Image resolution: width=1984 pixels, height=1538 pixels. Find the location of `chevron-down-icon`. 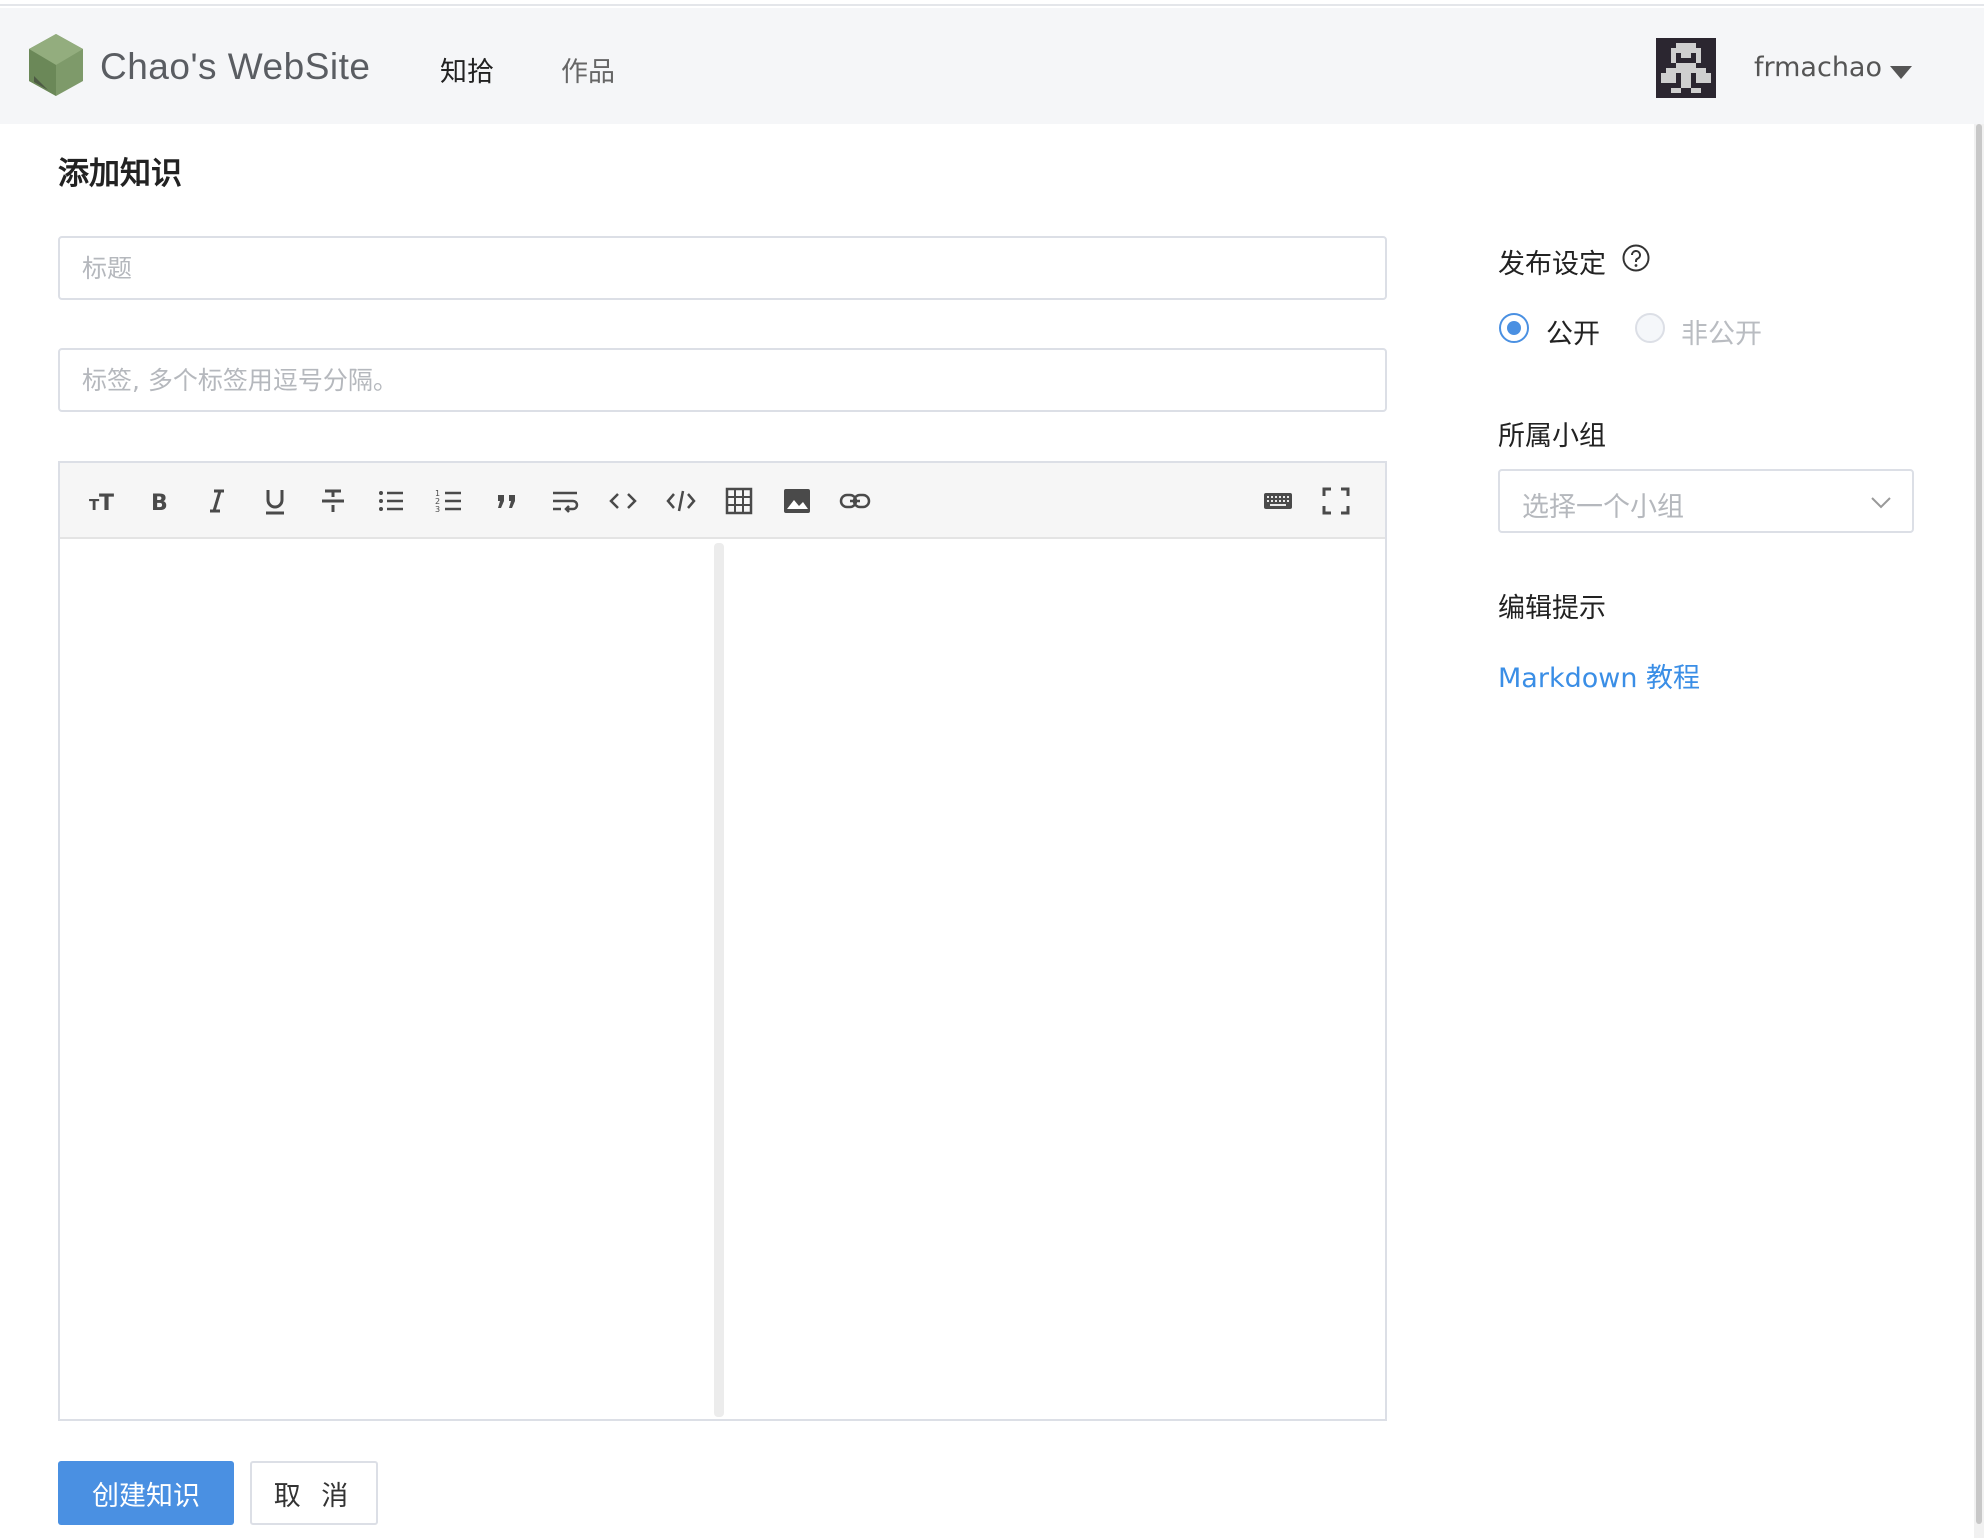

chevron-down-icon is located at coordinates (1881, 503).